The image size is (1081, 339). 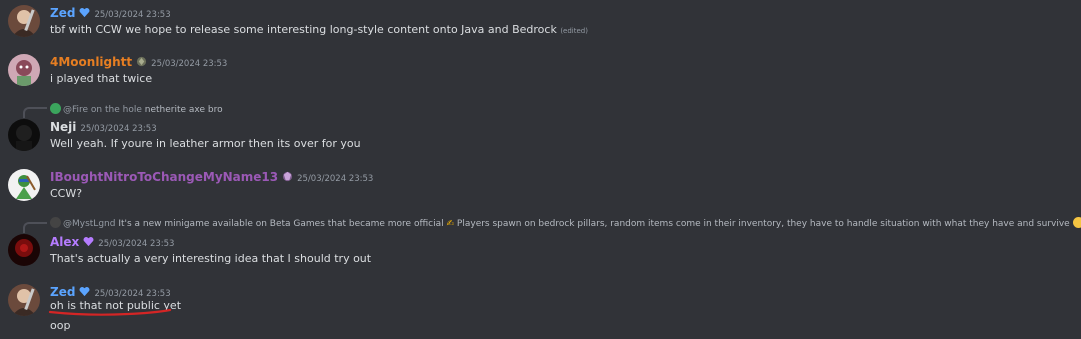 I want to click on message-text: CCW?, so click(x=66, y=193).